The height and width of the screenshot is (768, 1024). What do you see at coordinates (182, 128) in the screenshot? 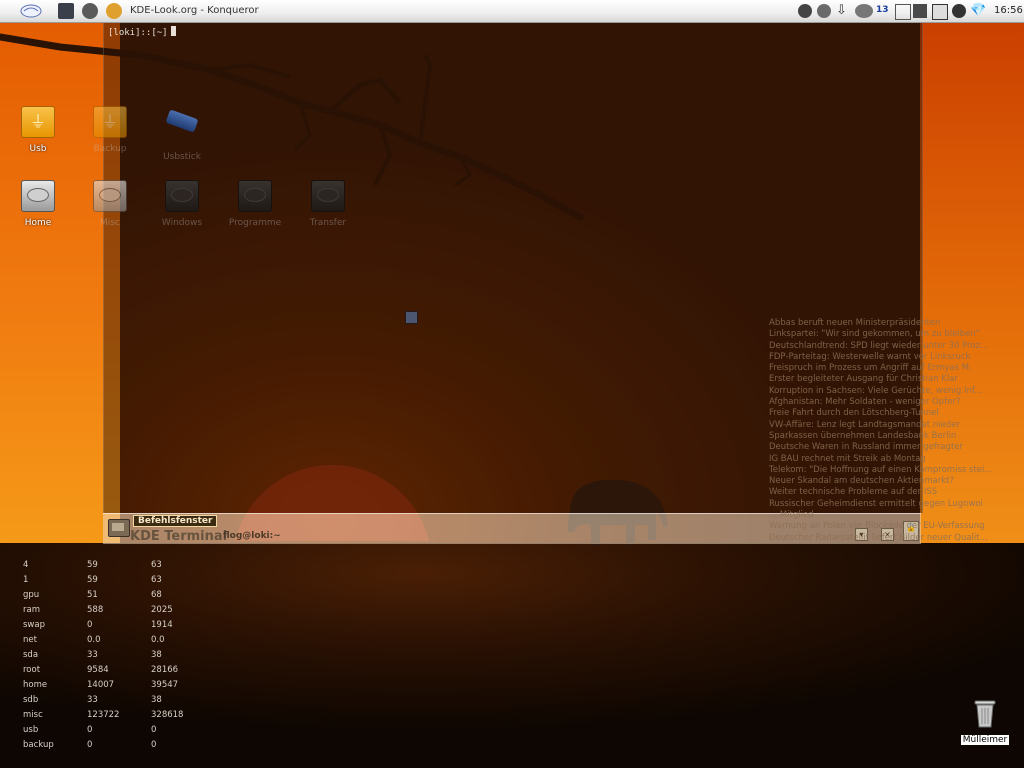
I see `usb-stick-icon` at bounding box center [182, 128].